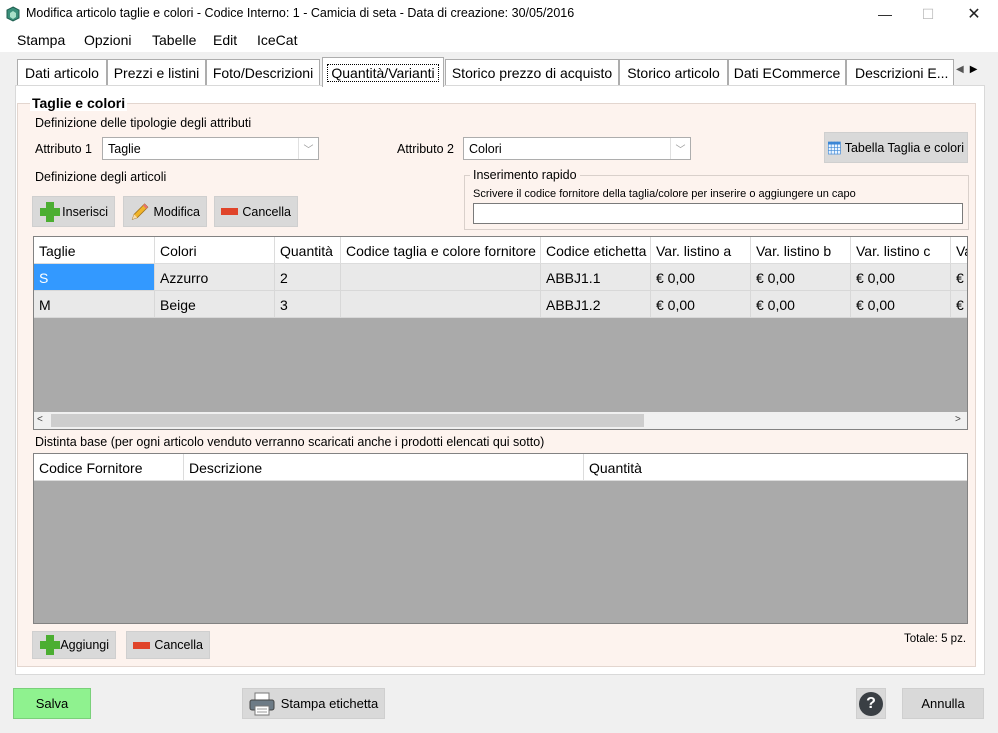  Describe the element at coordinates (79, 103) in the screenshot. I see `section-title: Taglie e colori` at that location.